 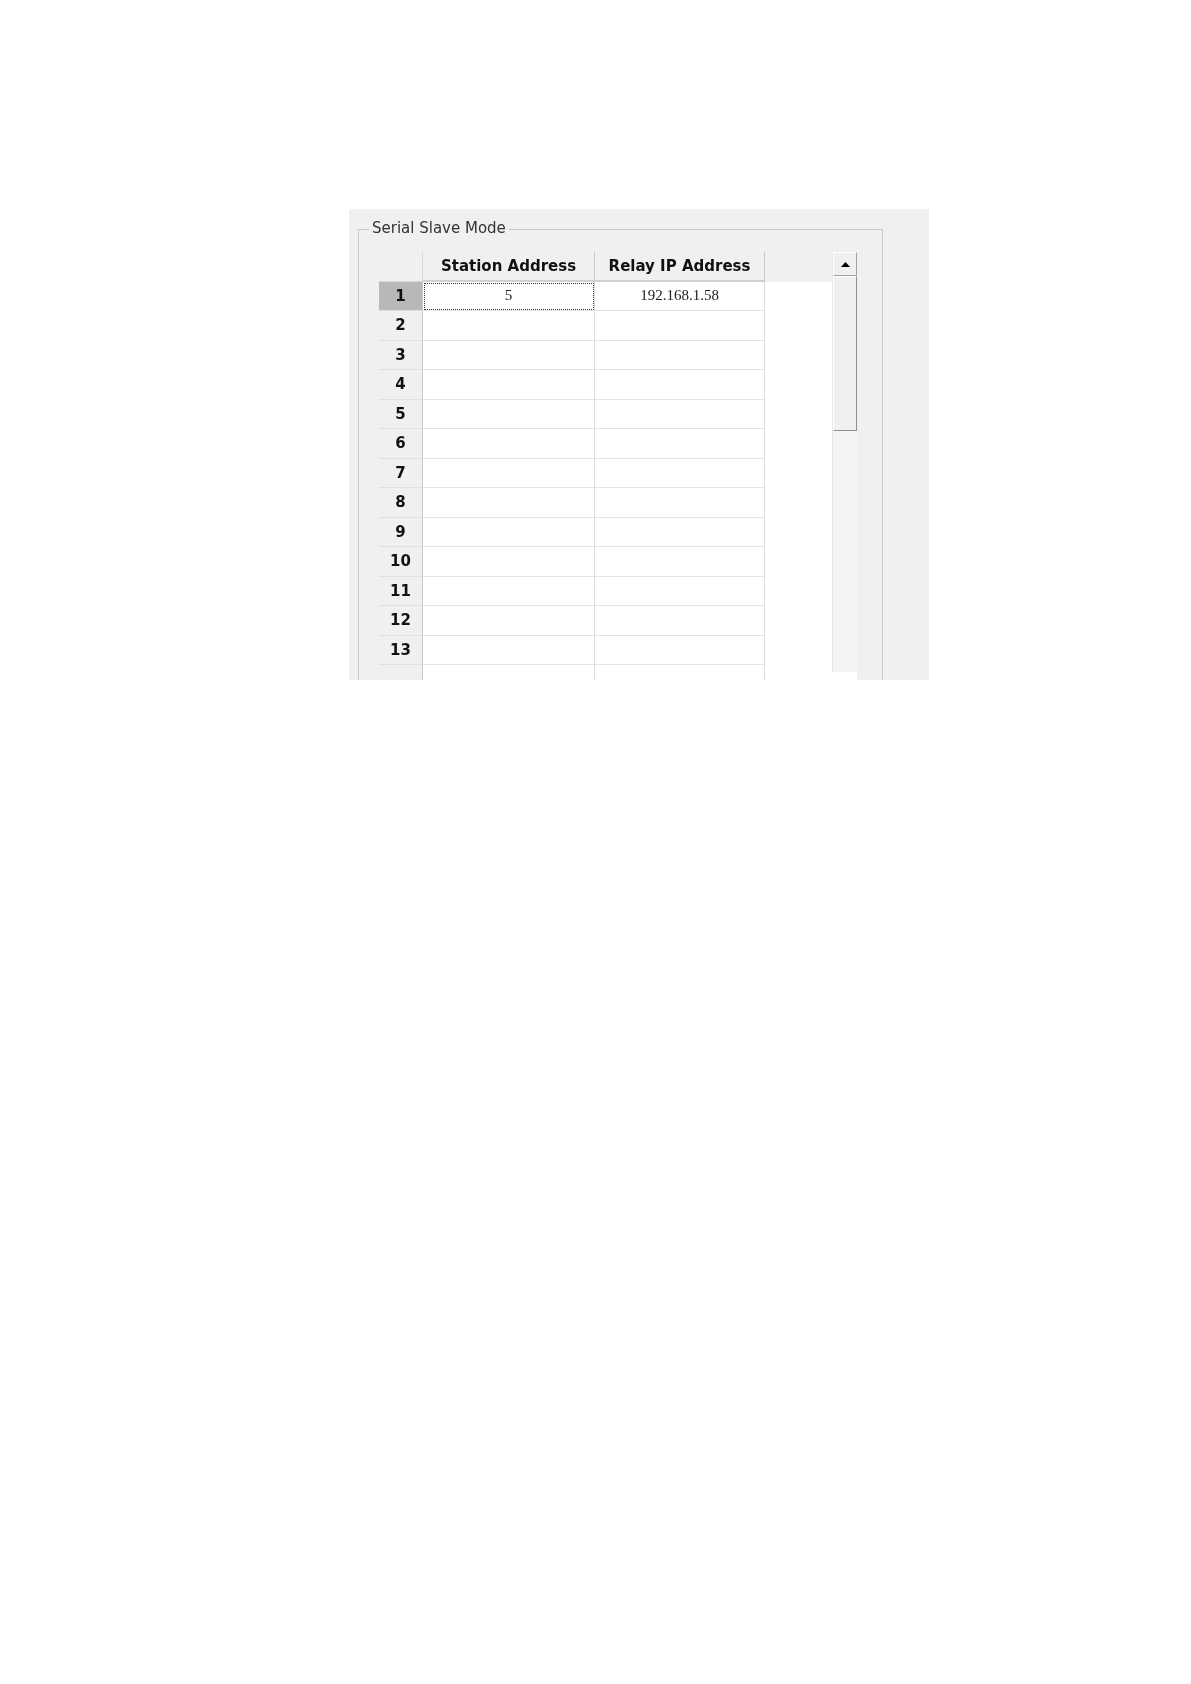 What do you see at coordinates (844, 462) in the screenshot?
I see `scrollbar` at bounding box center [844, 462].